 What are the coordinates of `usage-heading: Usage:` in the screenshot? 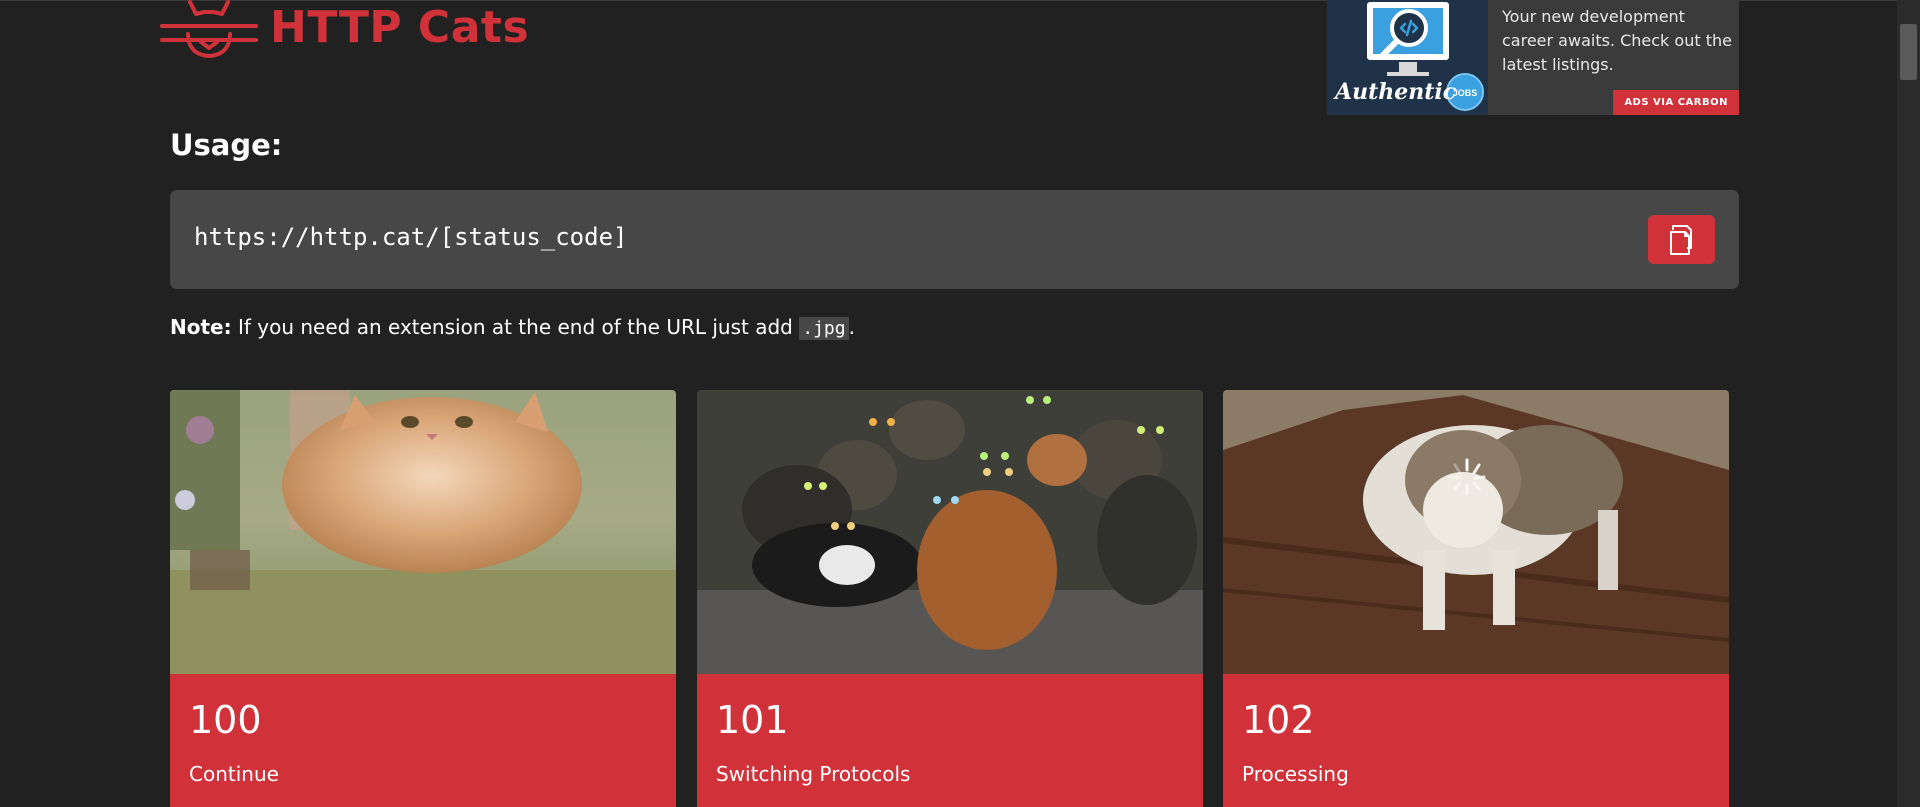 It's located at (226, 145).